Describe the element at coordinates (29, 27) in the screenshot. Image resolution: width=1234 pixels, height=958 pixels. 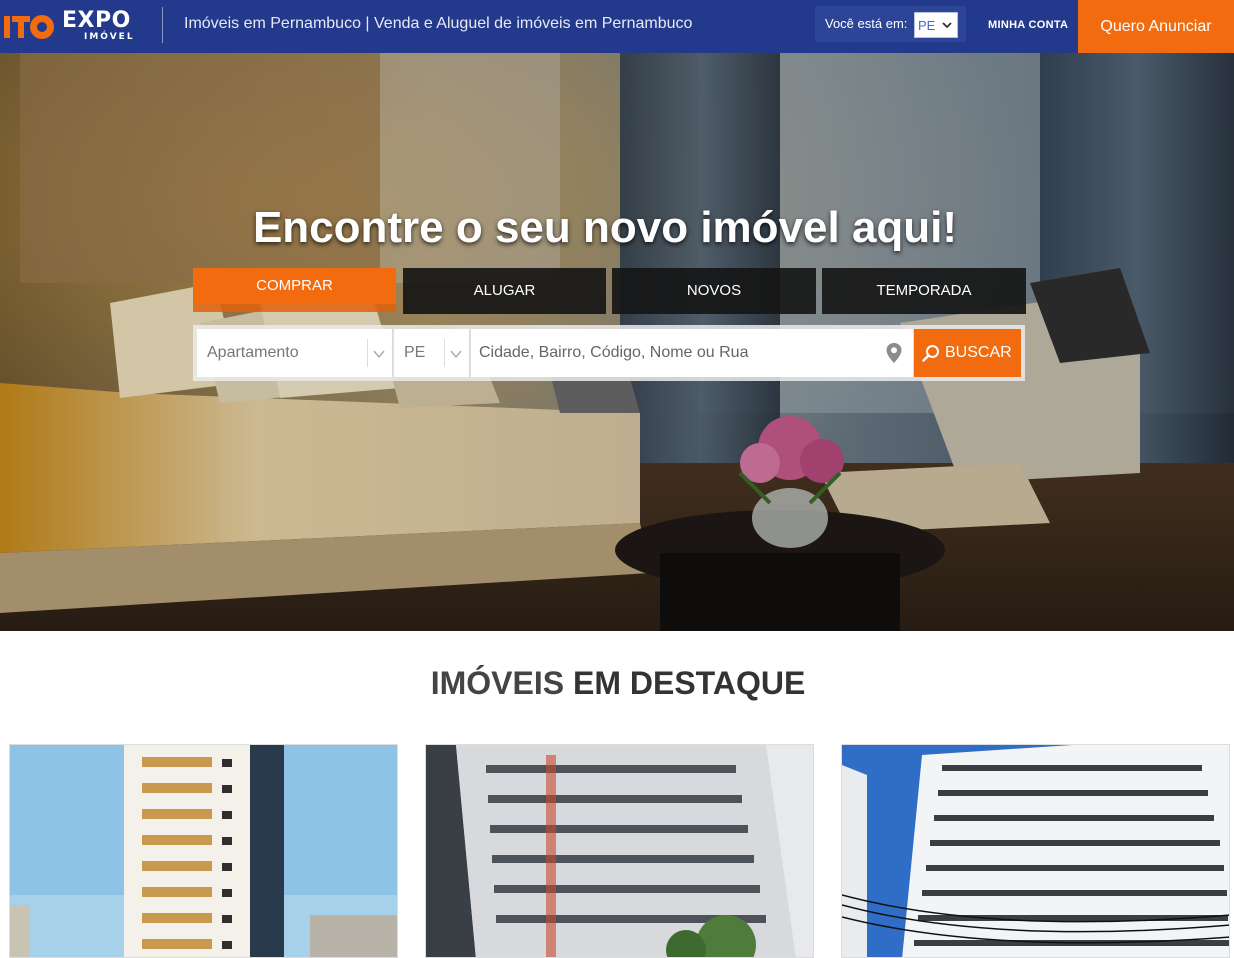
I see `logo-mark-icon` at that location.